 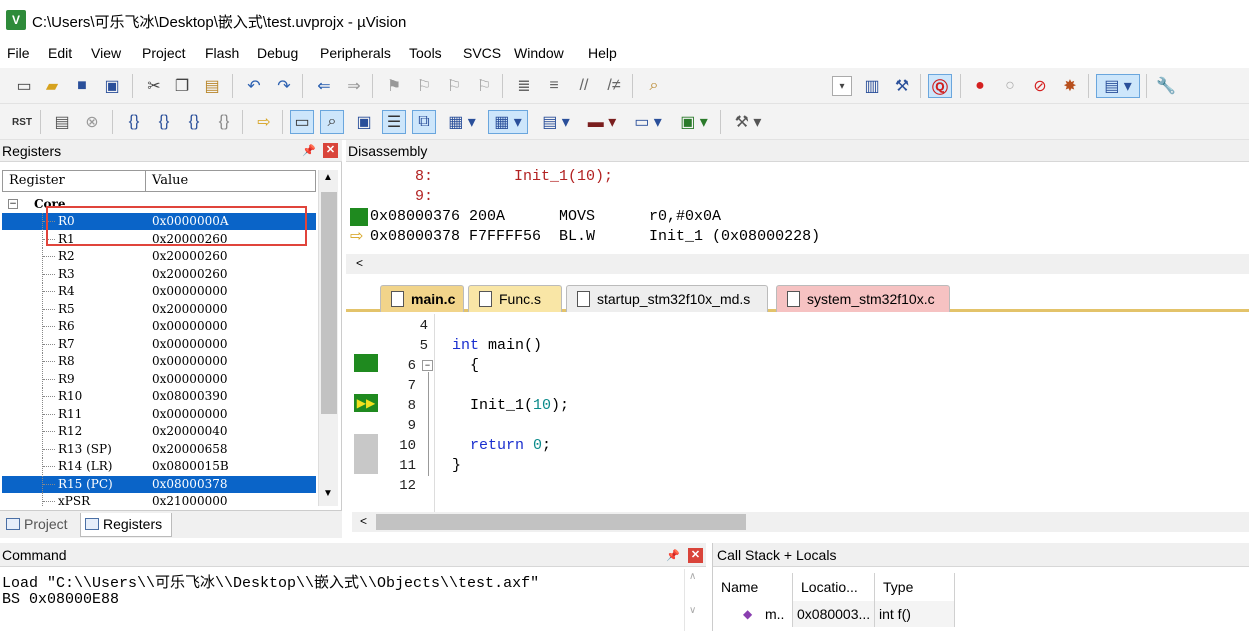 What do you see at coordinates (510, 405) in the screenshot?
I see `code-line: Init_1(10);` at bounding box center [510, 405].